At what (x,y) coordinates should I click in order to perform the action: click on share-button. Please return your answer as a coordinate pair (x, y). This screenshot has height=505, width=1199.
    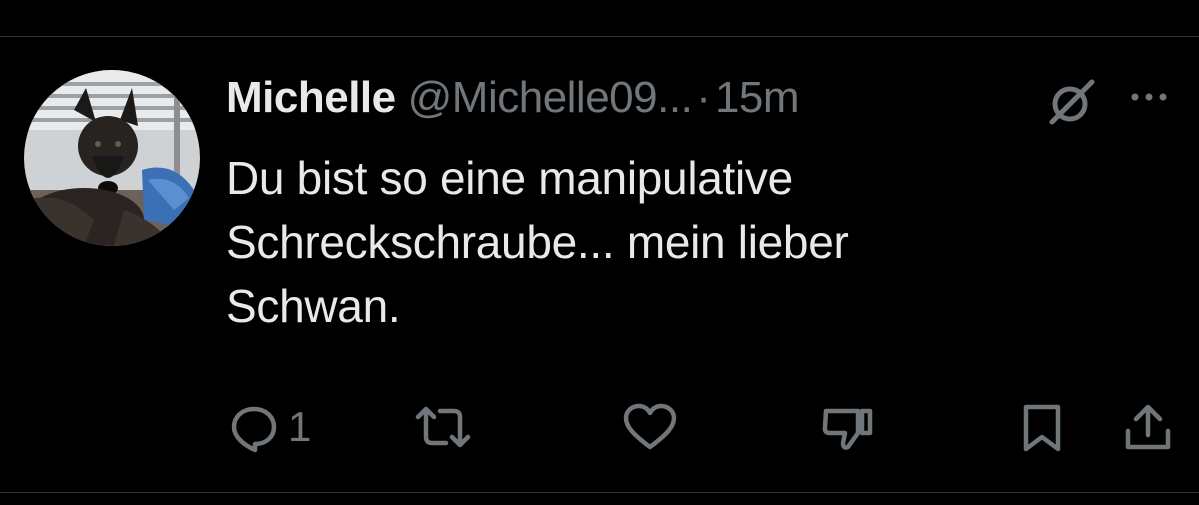
    Looking at the image, I should click on (1148, 427).